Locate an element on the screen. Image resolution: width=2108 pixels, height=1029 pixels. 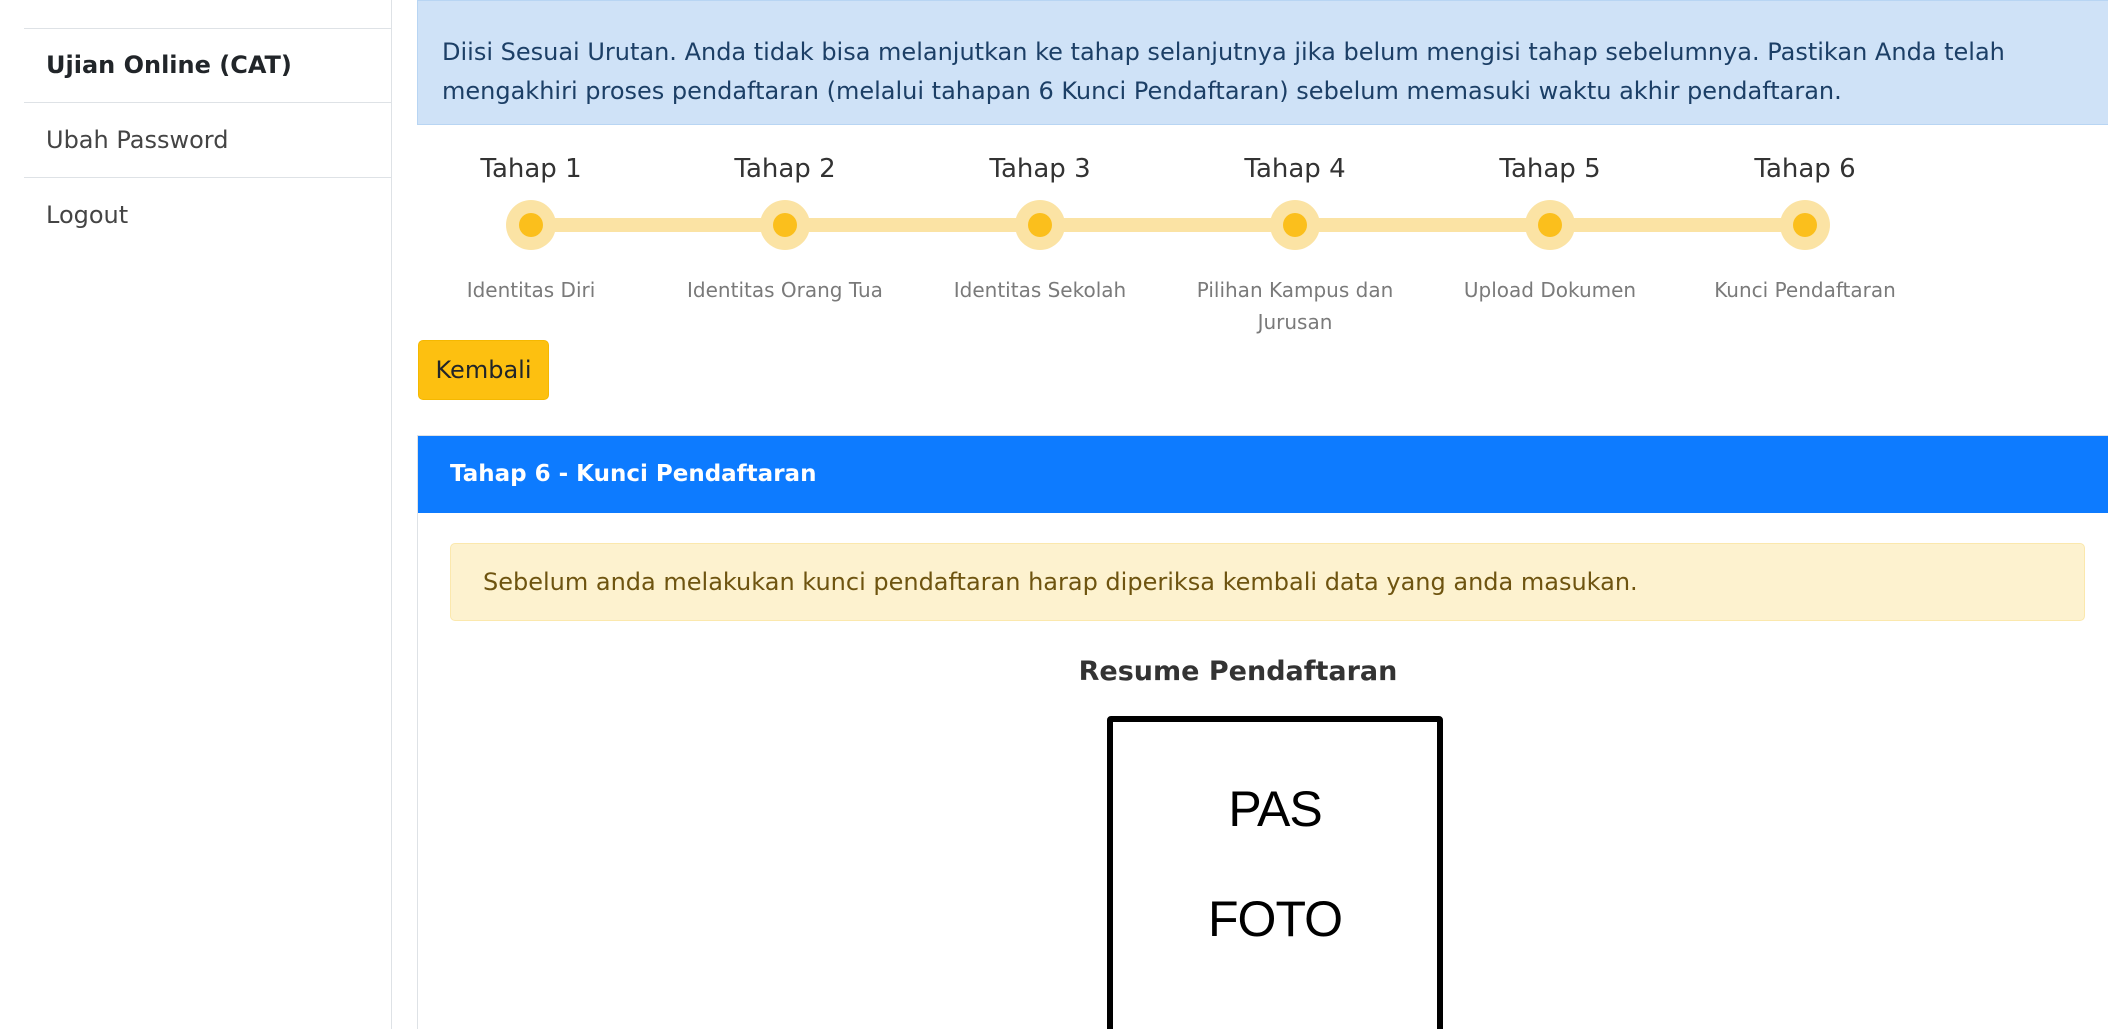
step-subtitle: Identitas Diri is located at coordinates (531, 290).